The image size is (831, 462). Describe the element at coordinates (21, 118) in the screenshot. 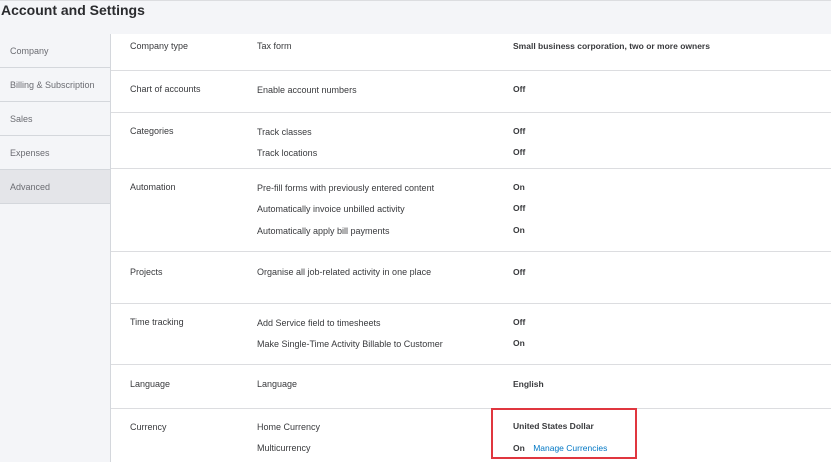

I see `sidebar-item-label: Sales` at that location.